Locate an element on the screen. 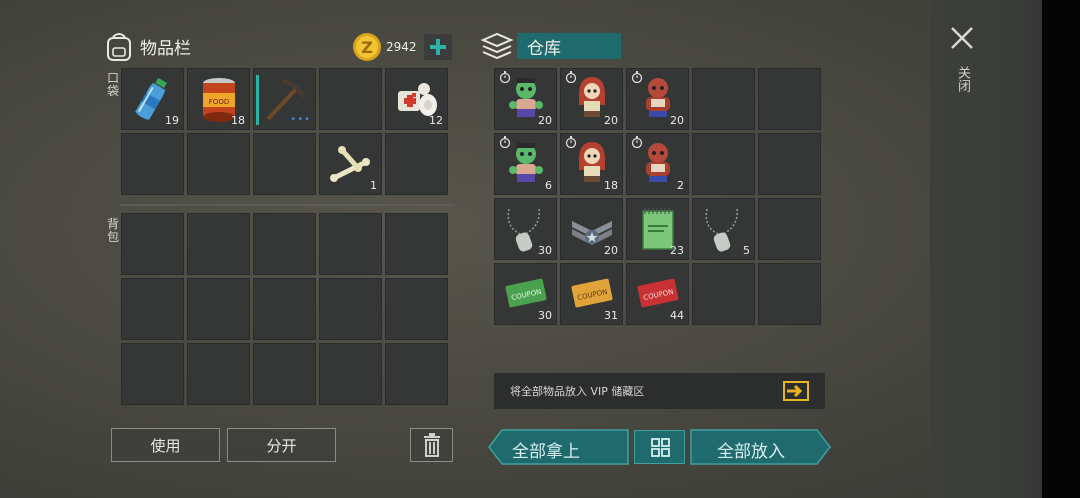  storage-slot: COUPON 31 is located at coordinates (591, 294).